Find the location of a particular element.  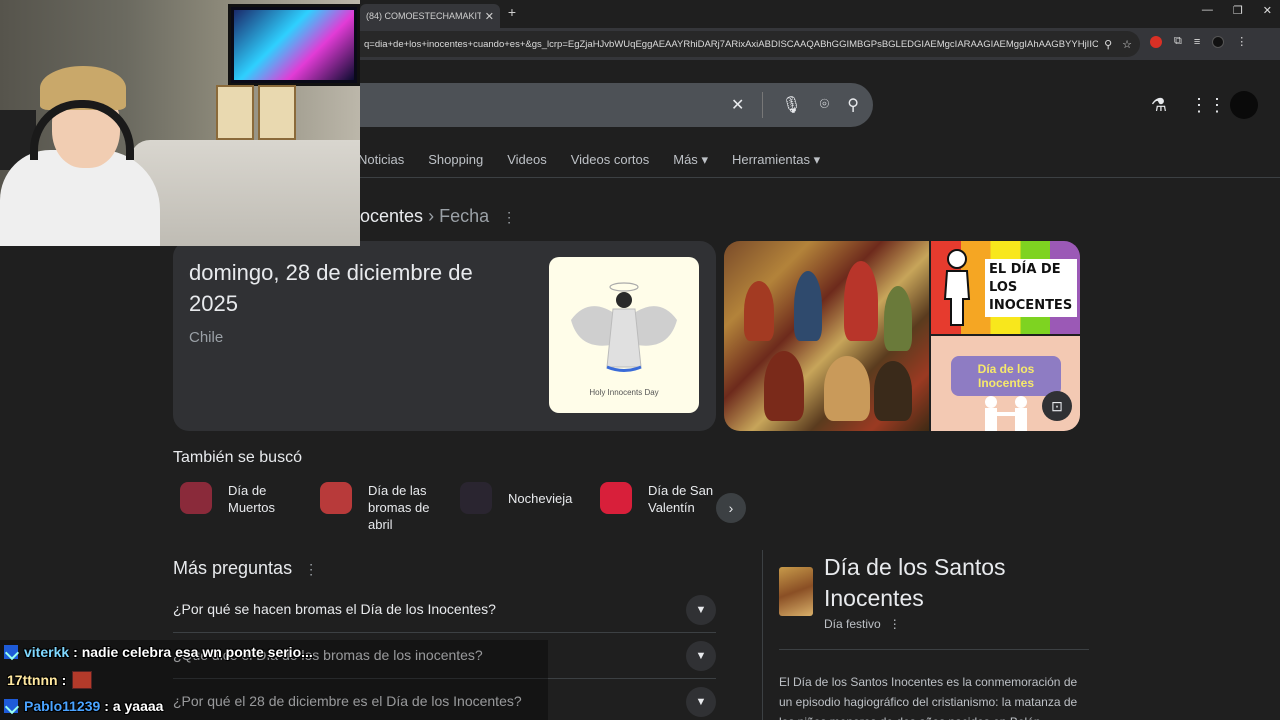

restore-icon: ❐ is located at coordinates (1238, 10).